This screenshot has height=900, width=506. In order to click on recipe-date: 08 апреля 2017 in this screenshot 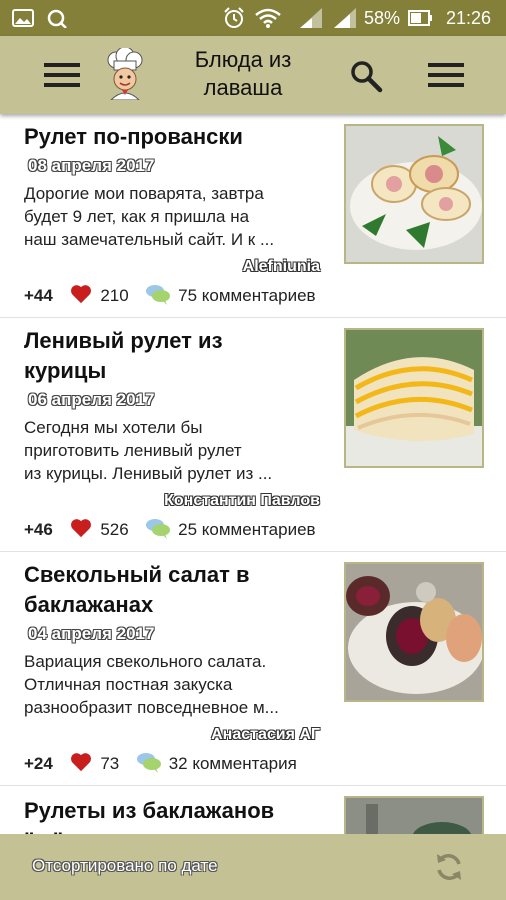, I will do `click(91, 165)`.